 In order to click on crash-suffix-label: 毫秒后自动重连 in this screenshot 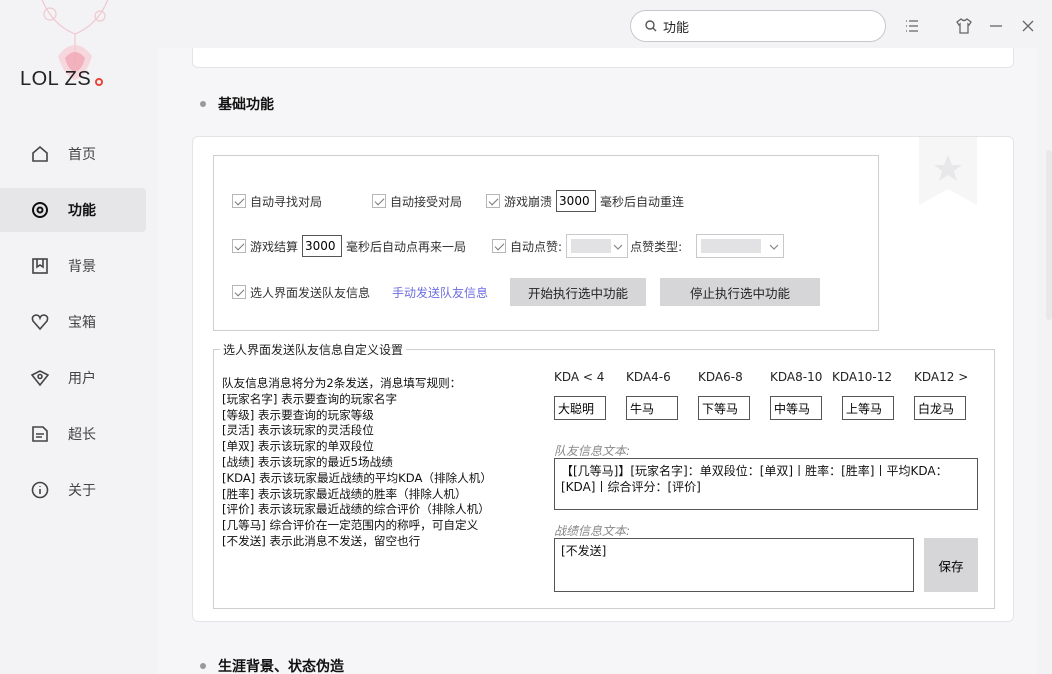, I will do `click(642, 201)`.